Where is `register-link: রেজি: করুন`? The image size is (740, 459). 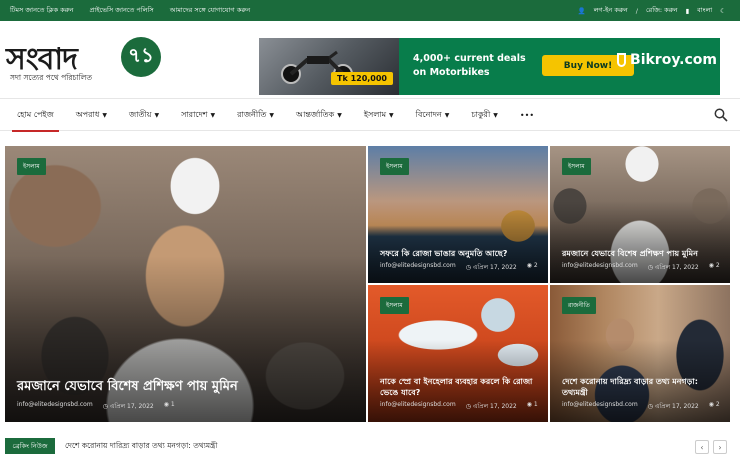 register-link: রেজি: করুন is located at coordinates (662, 10).